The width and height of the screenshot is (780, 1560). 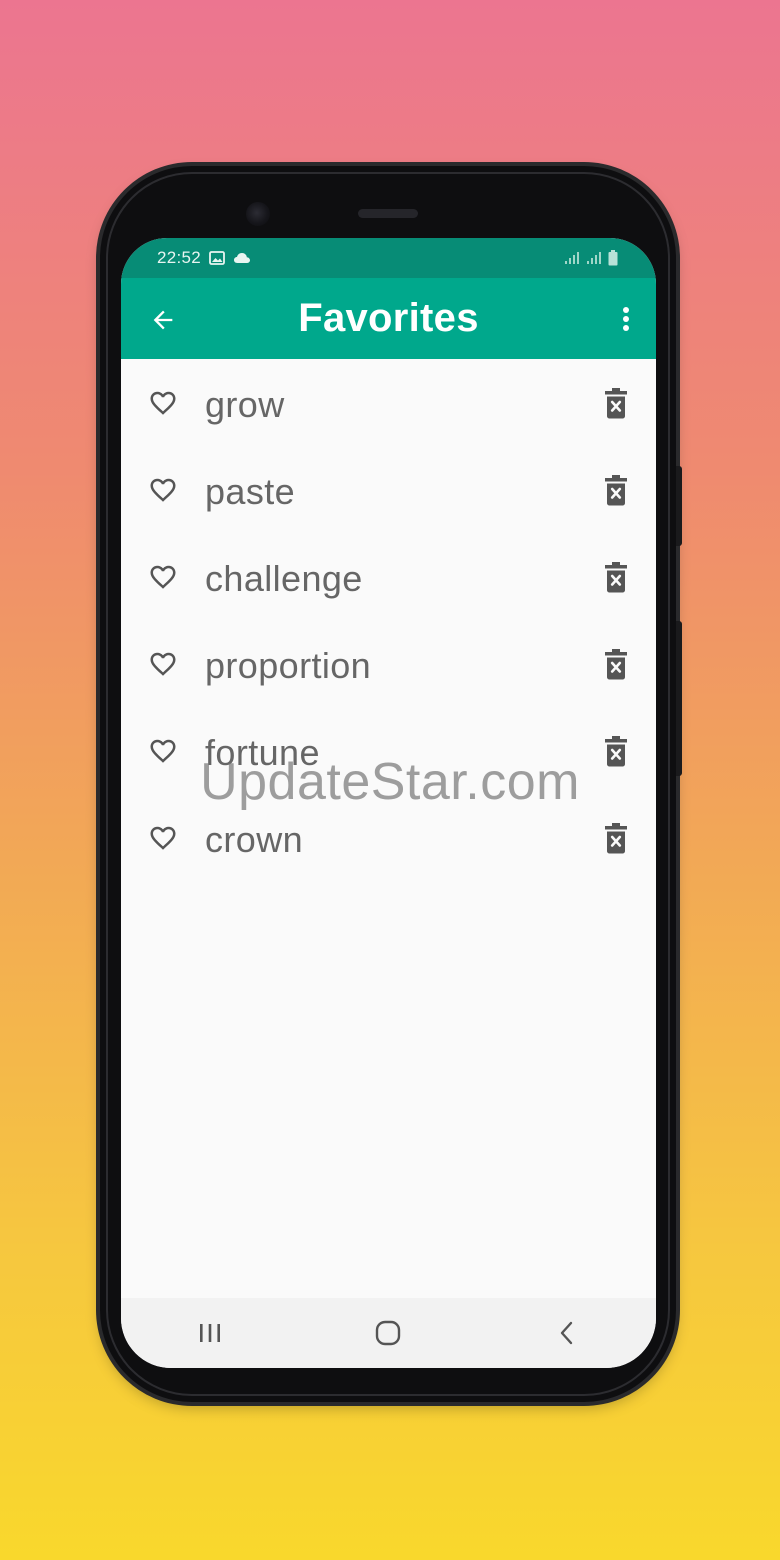 What do you see at coordinates (245, 404) in the screenshot?
I see `favorite-word: grow` at bounding box center [245, 404].